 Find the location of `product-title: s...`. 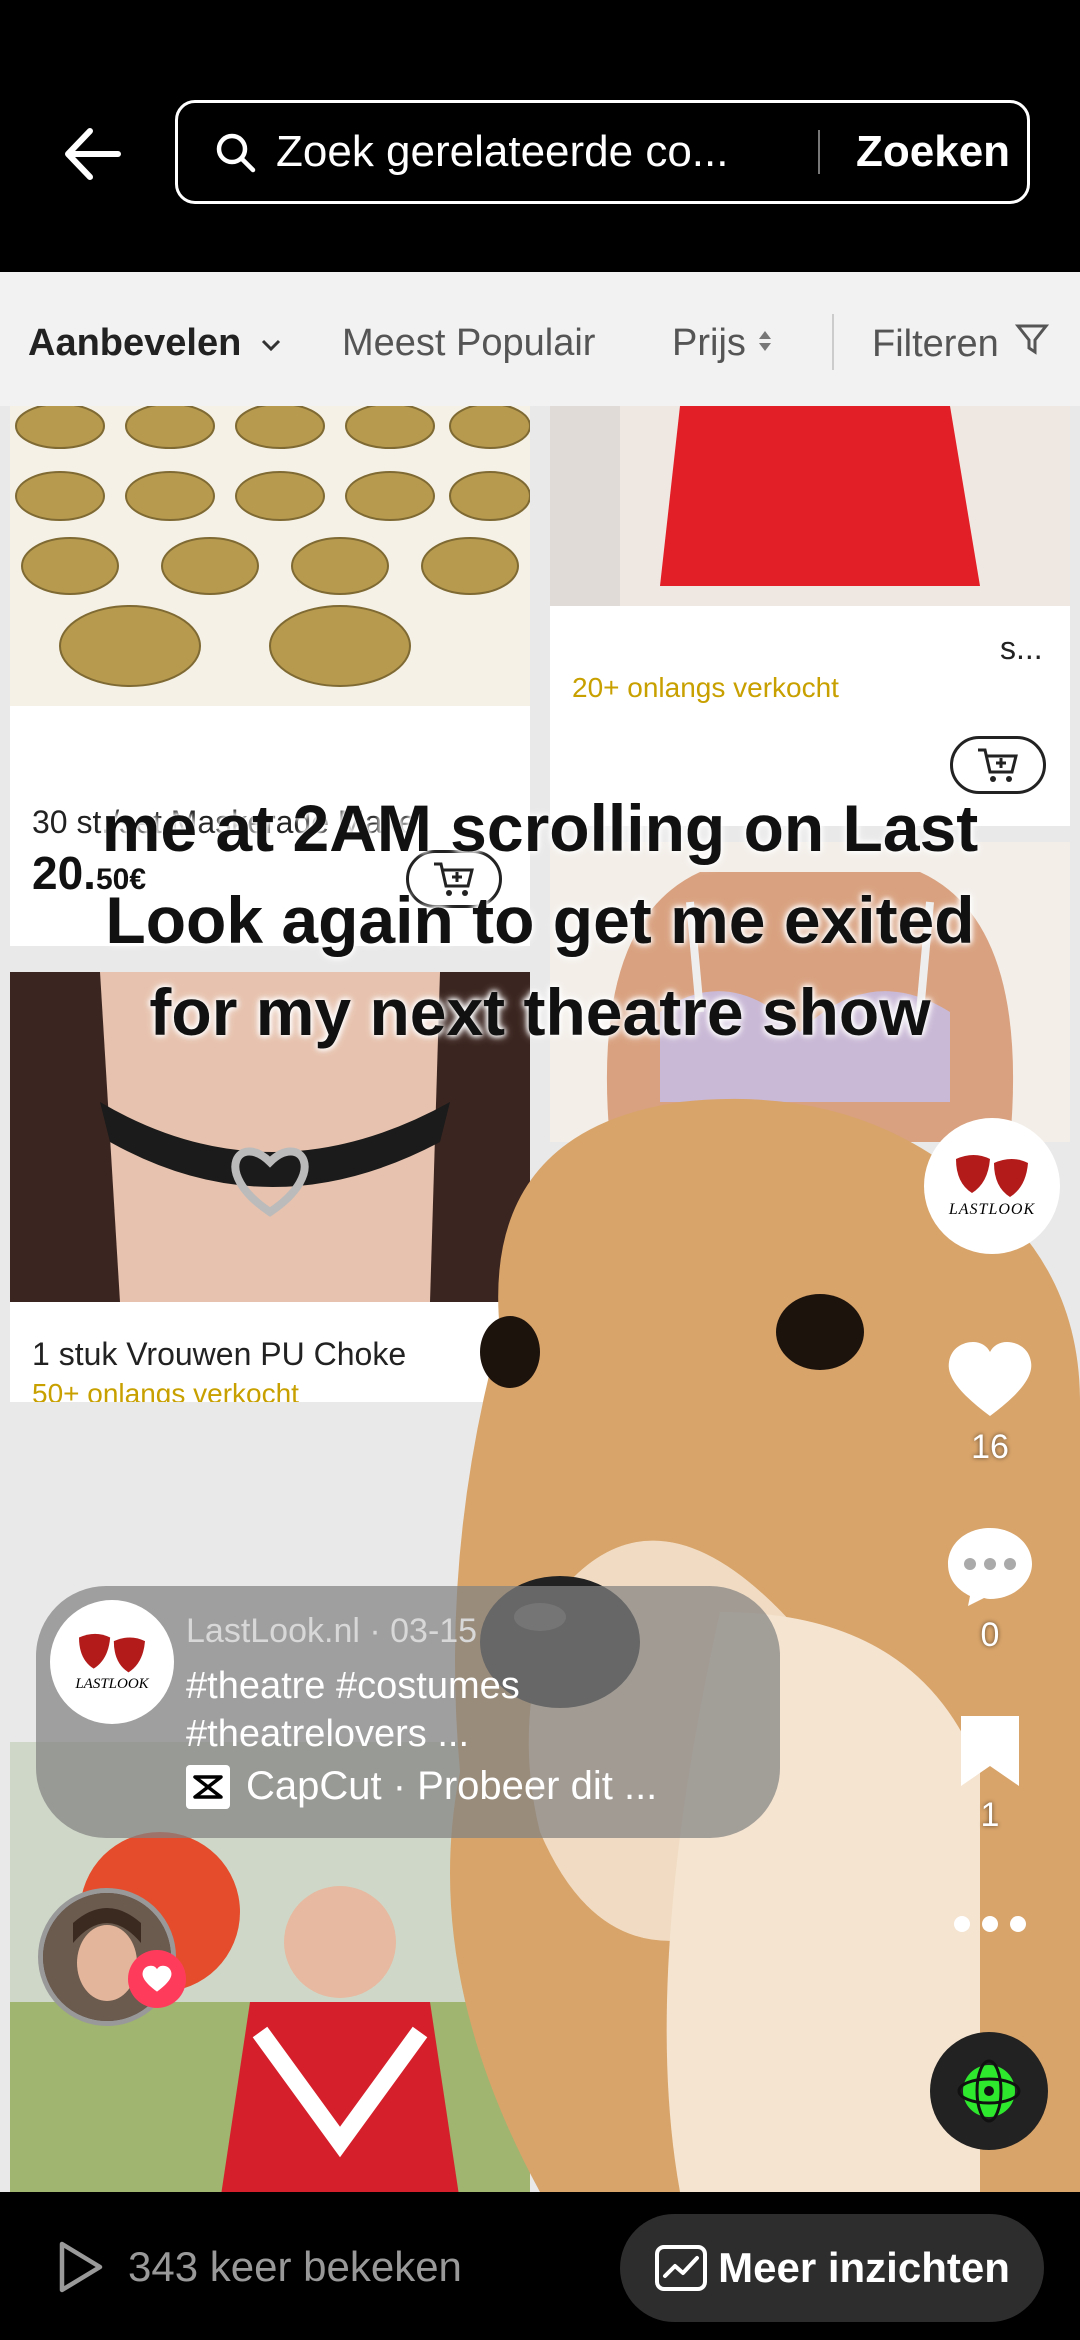

product-title: s... is located at coordinates (1021, 648).